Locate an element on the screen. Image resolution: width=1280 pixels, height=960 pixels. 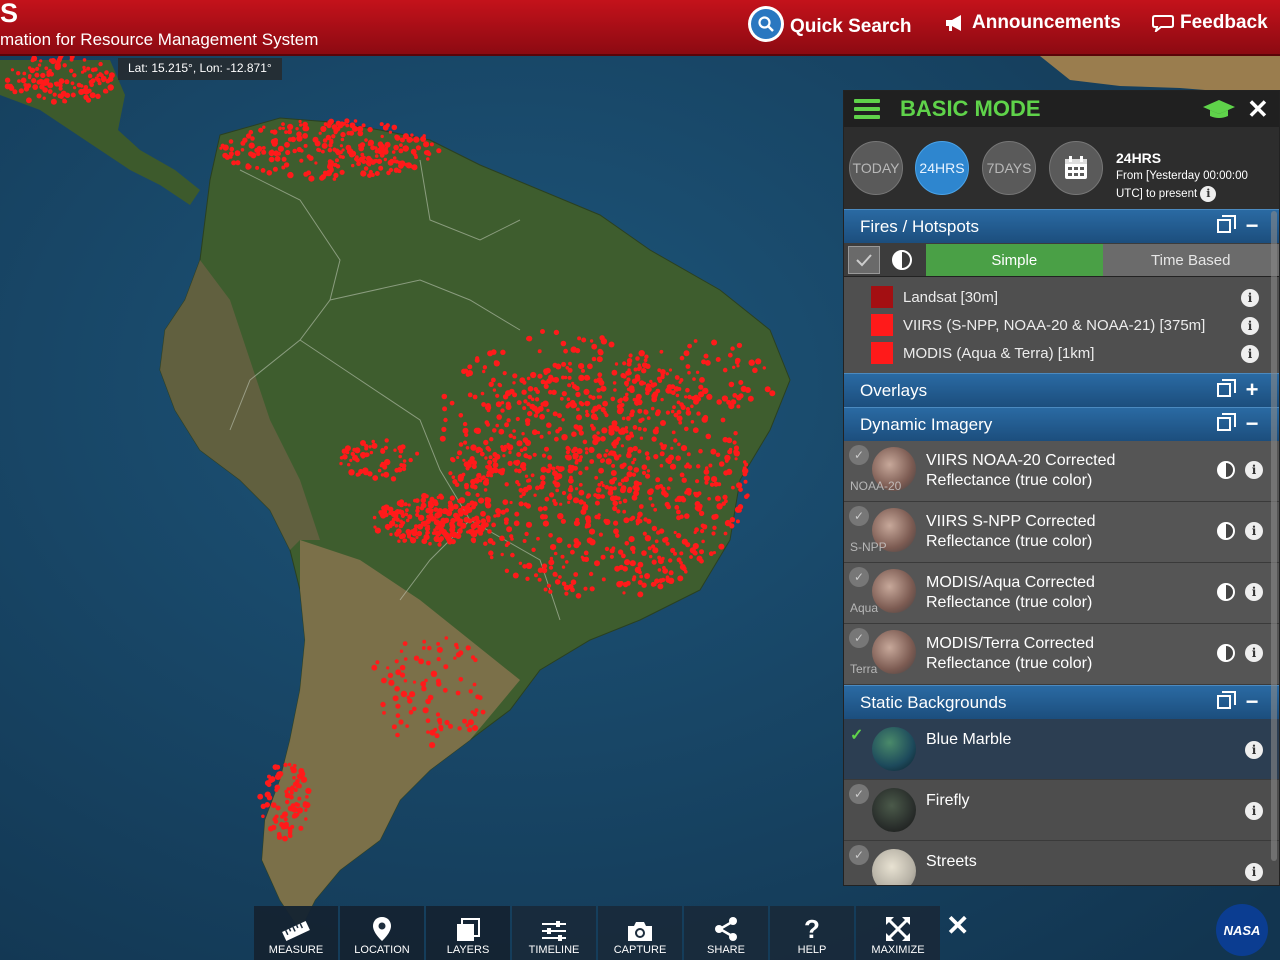
feedback-button: Feedback is located at coordinates (1210, 23).